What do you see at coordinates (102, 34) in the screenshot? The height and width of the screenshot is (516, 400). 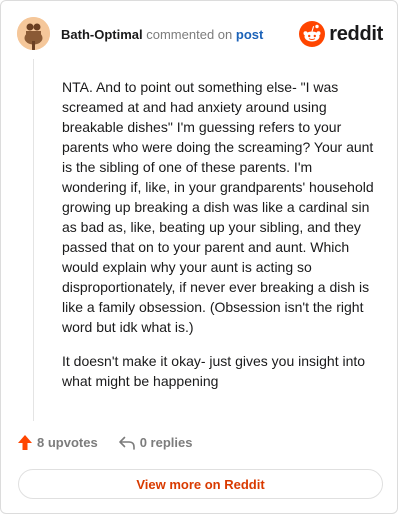 I see `username-link: Bath-Optimal` at bounding box center [102, 34].